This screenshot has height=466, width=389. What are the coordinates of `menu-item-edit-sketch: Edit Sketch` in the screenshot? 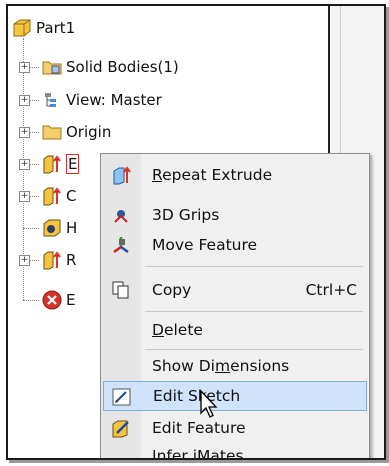 It's located at (235, 396).